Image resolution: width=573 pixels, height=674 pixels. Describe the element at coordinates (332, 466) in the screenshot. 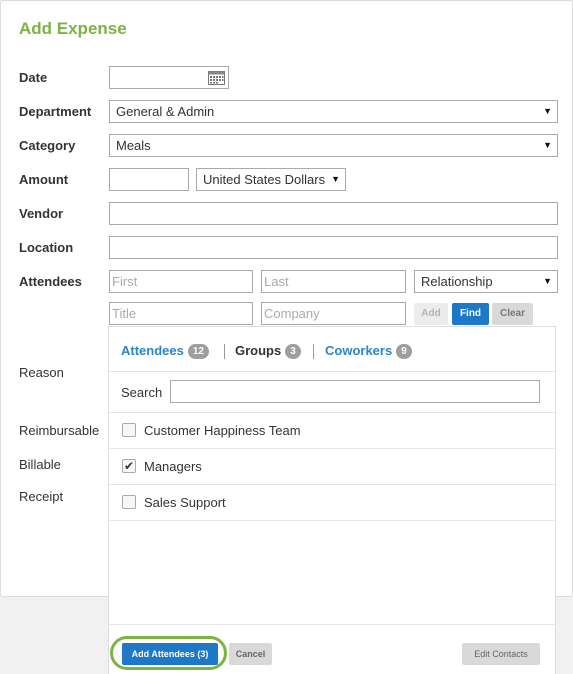

I see `list-item: ✔ Managers` at that location.